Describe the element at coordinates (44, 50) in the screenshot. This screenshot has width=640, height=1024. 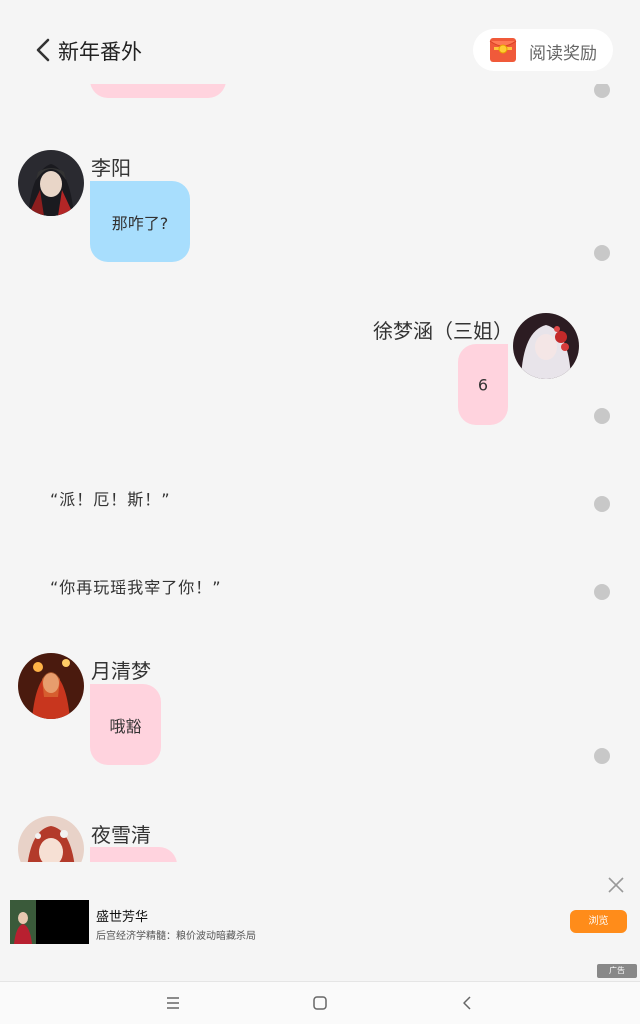
I see `back-chevron-icon` at that location.